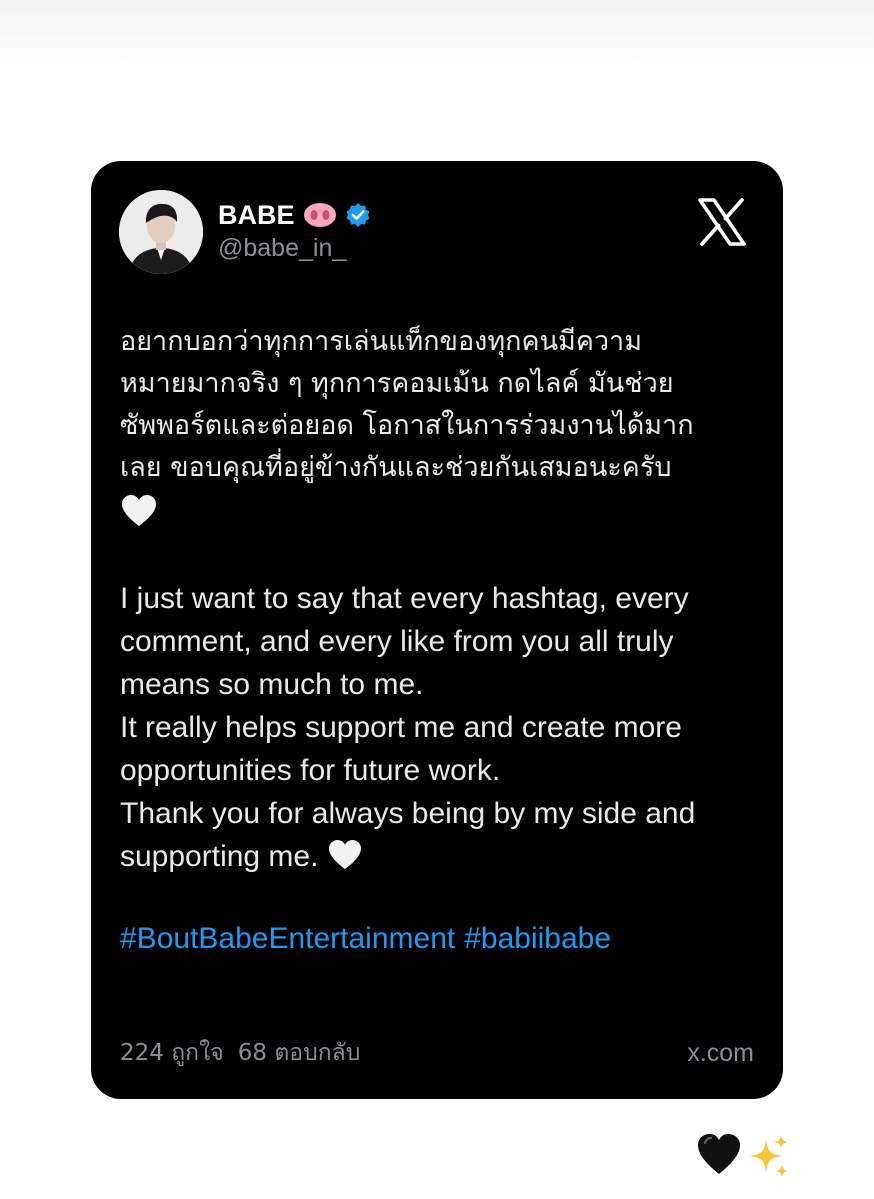 The height and width of the screenshot is (1199, 874). Describe the element at coordinates (282, 248) in the screenshot. I see `author-handle: @babe_in_` at that location.